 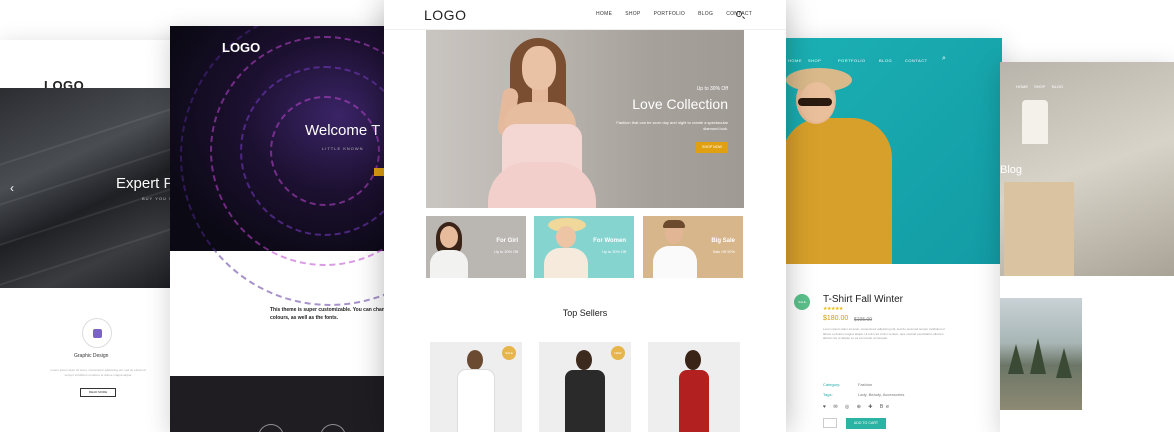 What do you see at coordinates (833, 309) in the screenshot?
I see `rating-stars: ★★★★★` at bounding box center [833, 309].